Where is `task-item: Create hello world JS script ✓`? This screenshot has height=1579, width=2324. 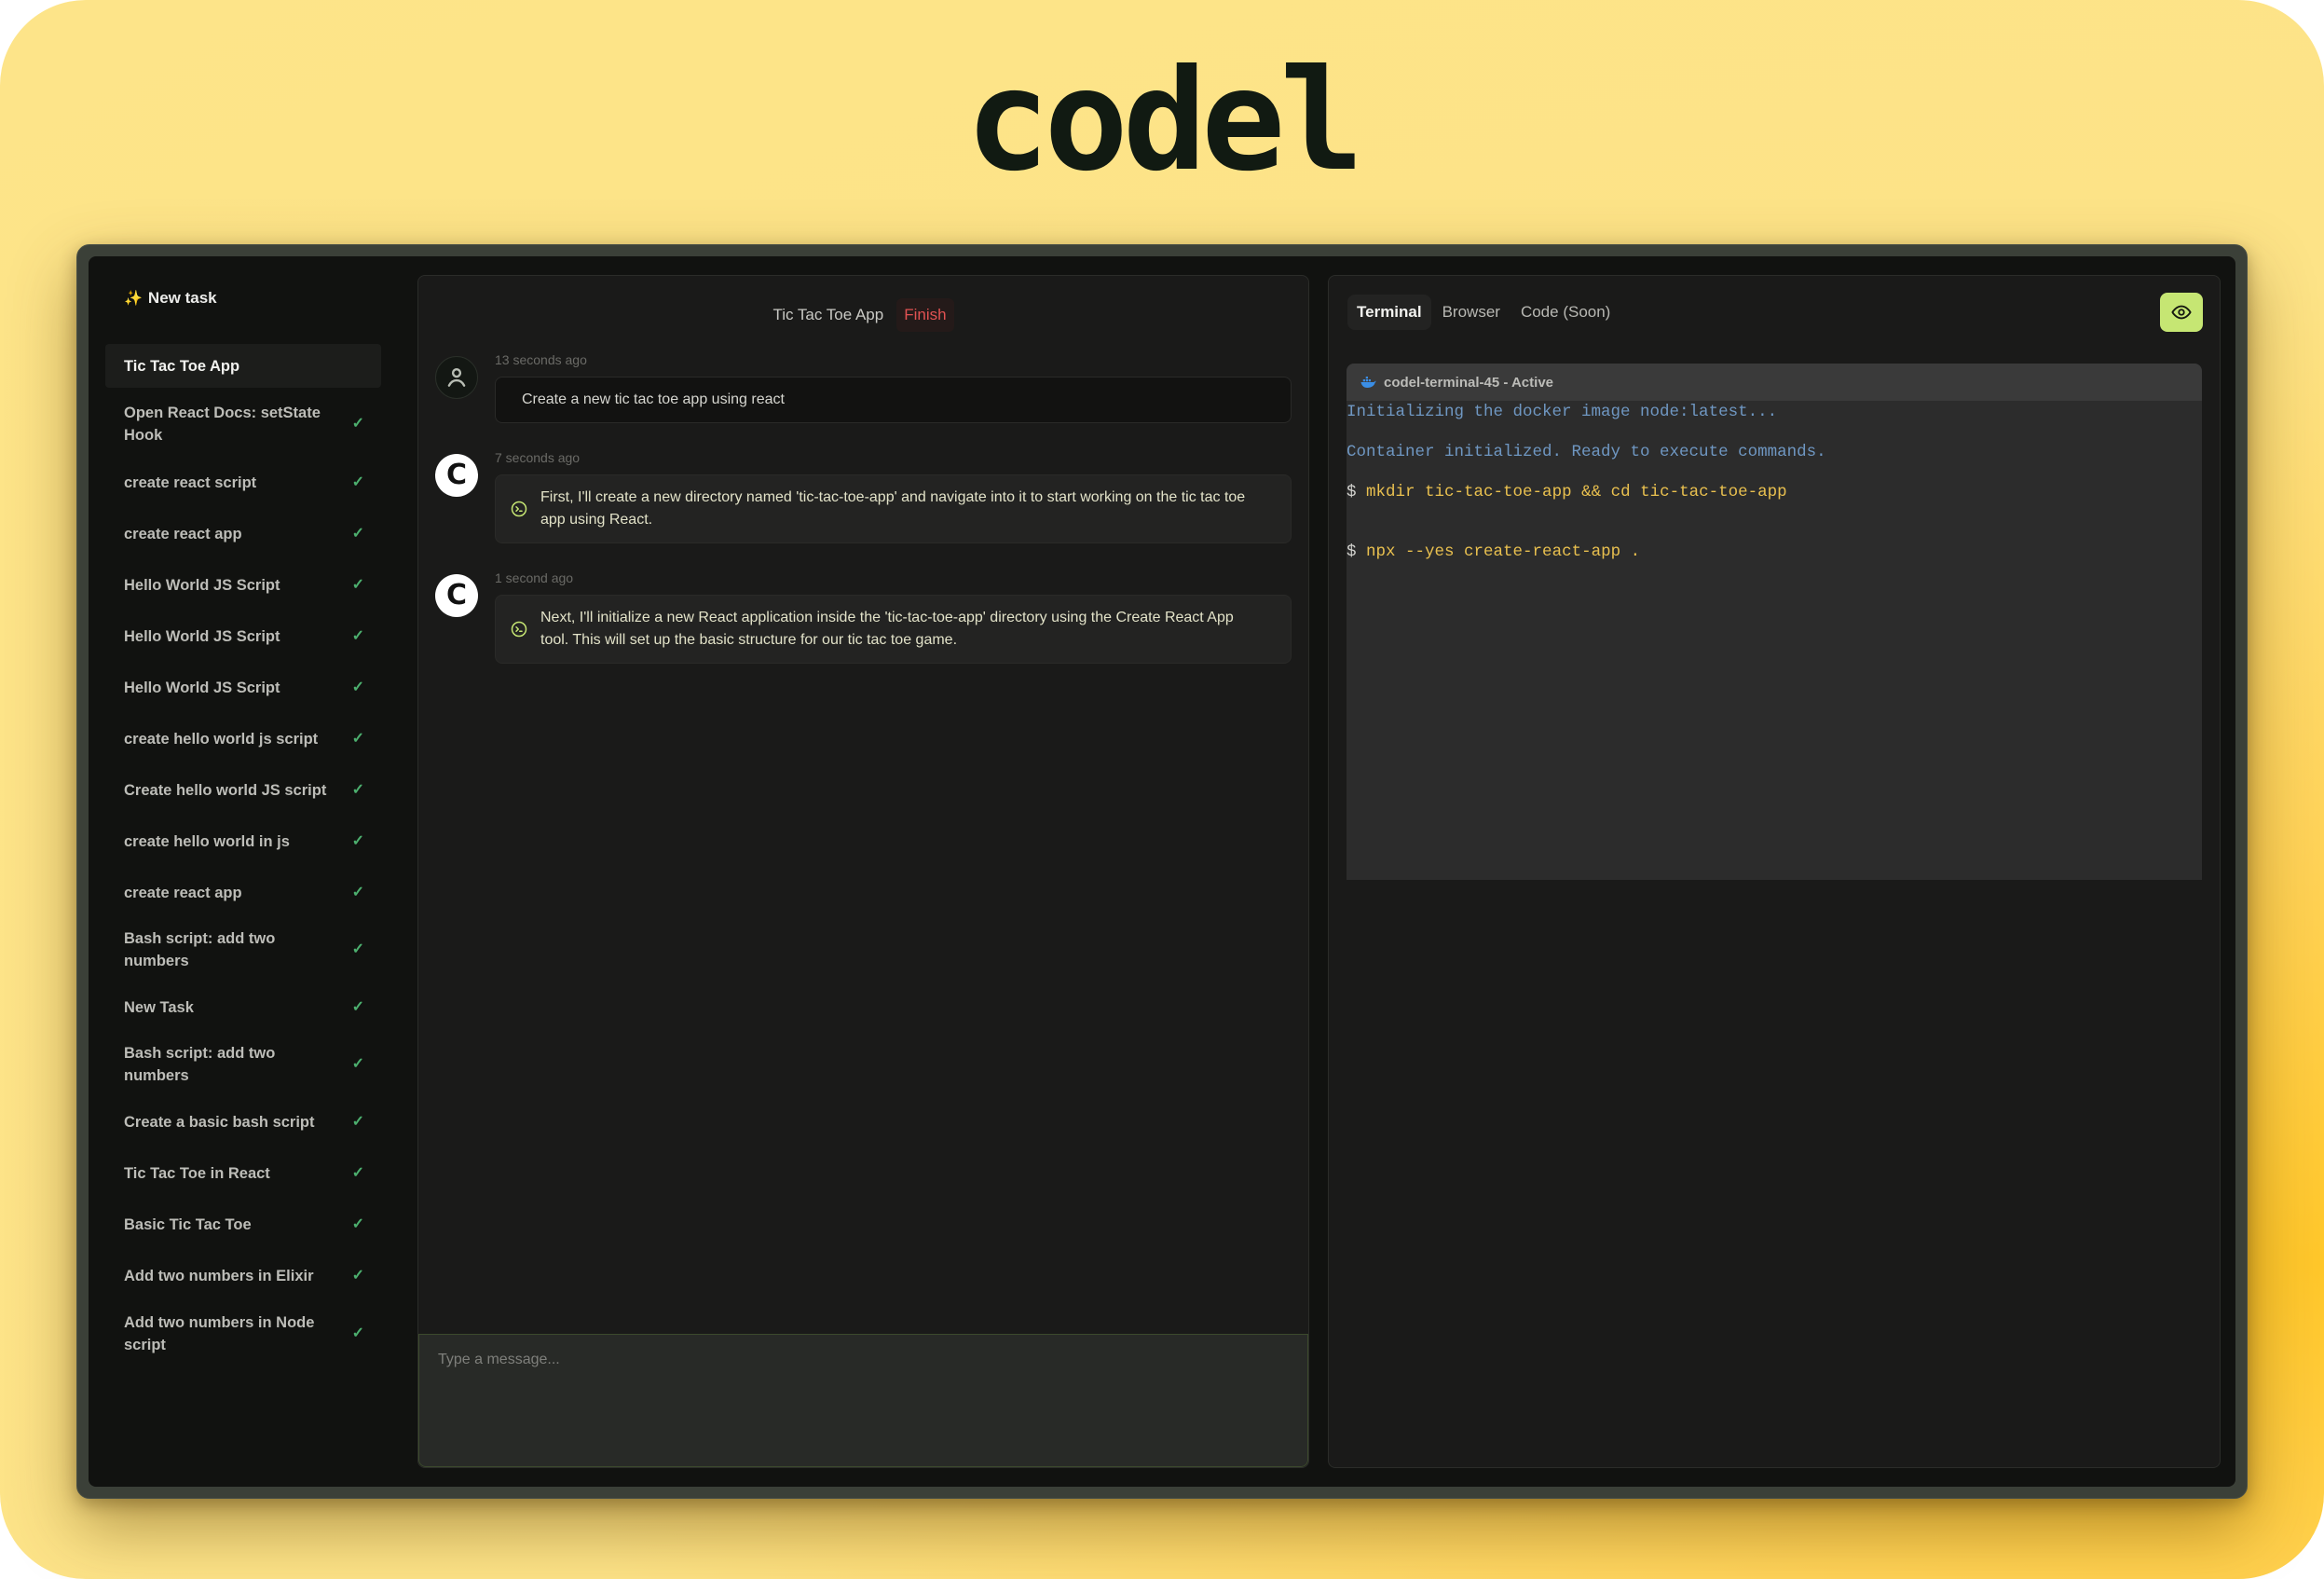 task-item: Create hello world JS script ✓ is located at coordinates (243, 790).